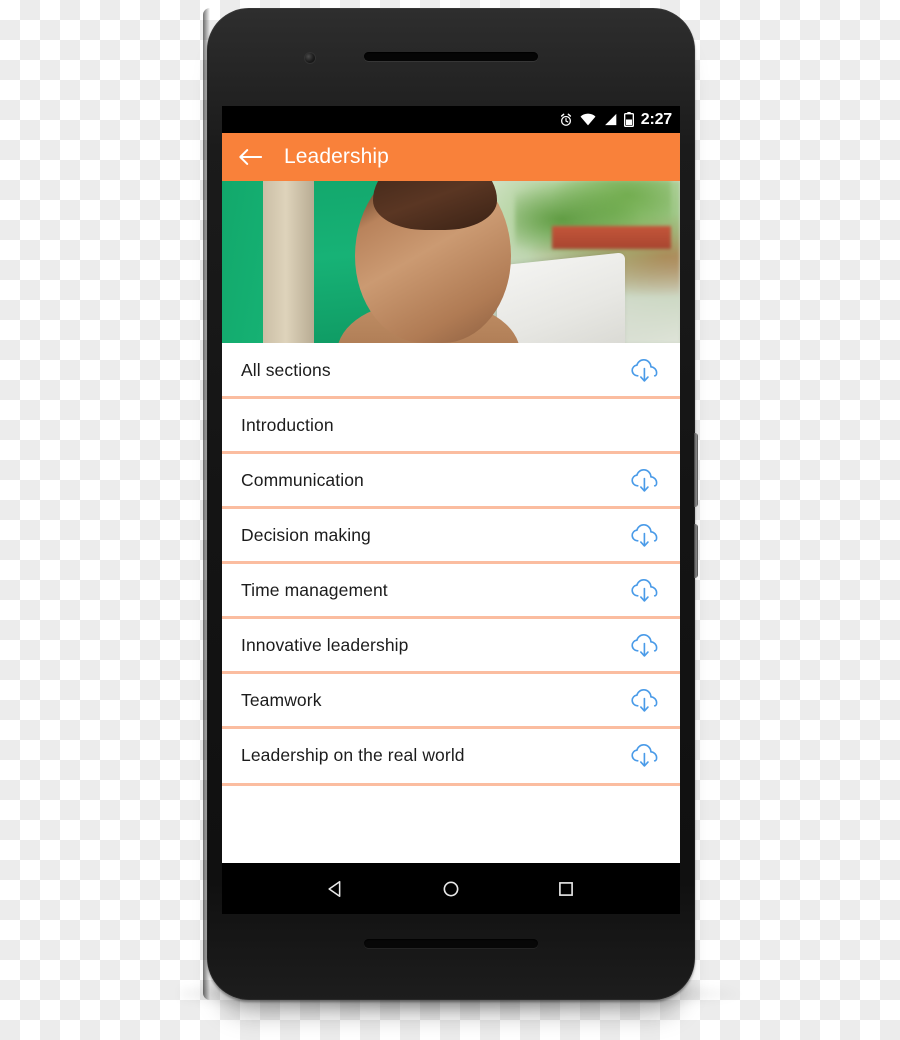 This screenshot has width=900, height=1040. I want to click on list-bottom-divider, so click(451, 784).